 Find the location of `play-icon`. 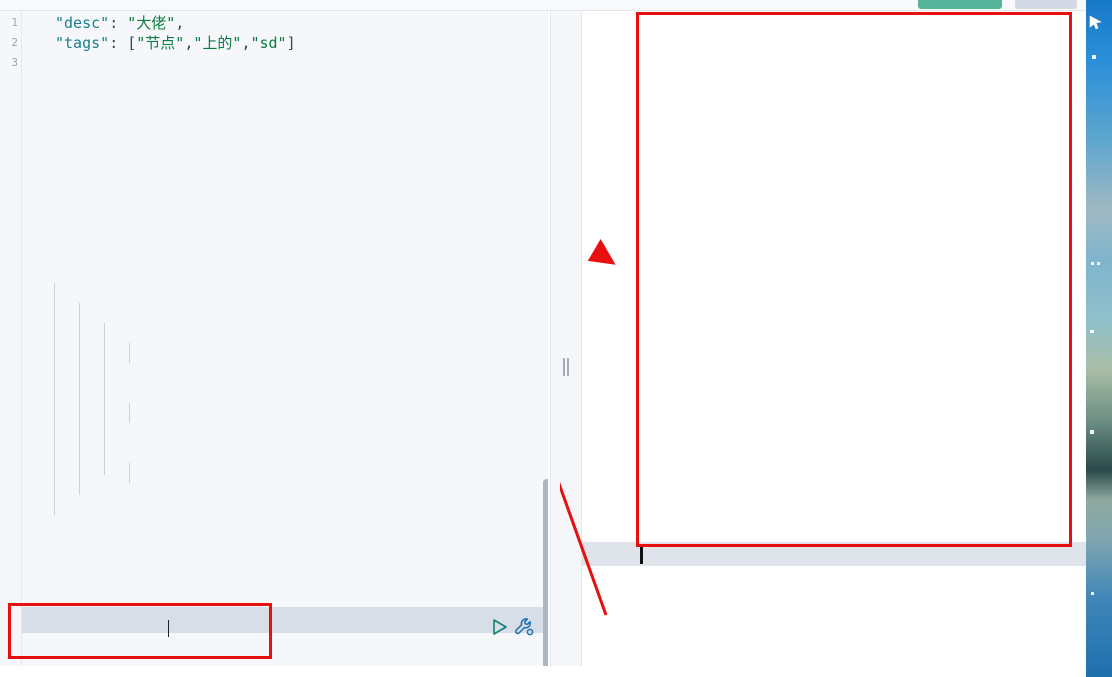

play-icon is located at coordinates (500, 627).